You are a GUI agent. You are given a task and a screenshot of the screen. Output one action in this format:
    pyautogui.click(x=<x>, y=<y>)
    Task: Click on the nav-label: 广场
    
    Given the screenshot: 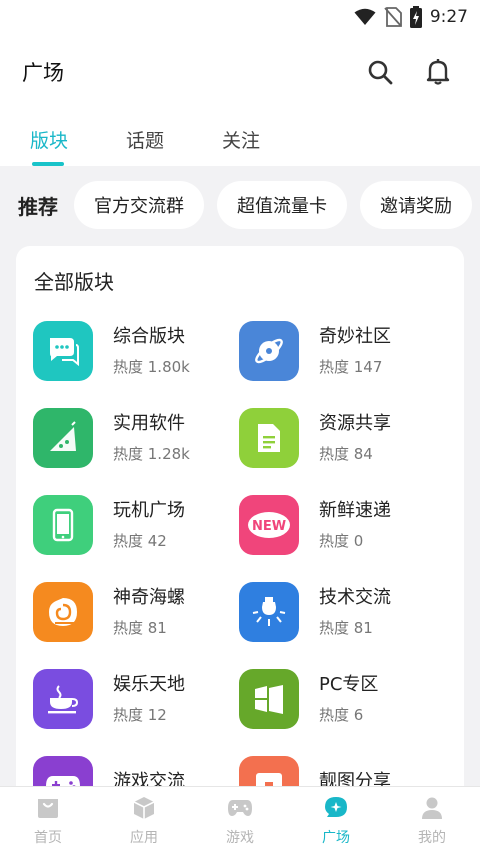 What is the action you would take?
    pyautogui.click(x=336, y=838)
    